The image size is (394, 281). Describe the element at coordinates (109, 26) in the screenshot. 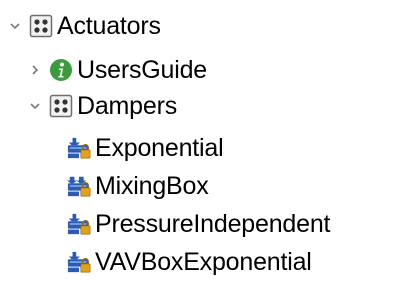

I see `tree-item-label: Actuators` at that location.